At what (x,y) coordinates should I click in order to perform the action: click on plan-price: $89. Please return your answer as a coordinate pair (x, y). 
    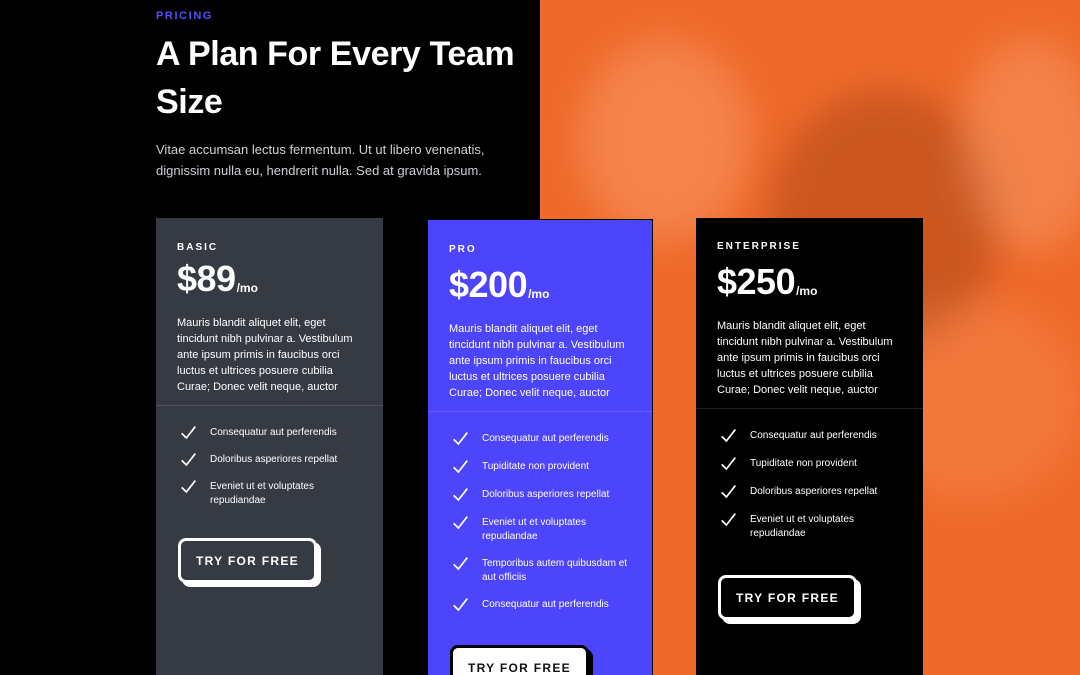
    Looking at the image, I should click on (206, 278).